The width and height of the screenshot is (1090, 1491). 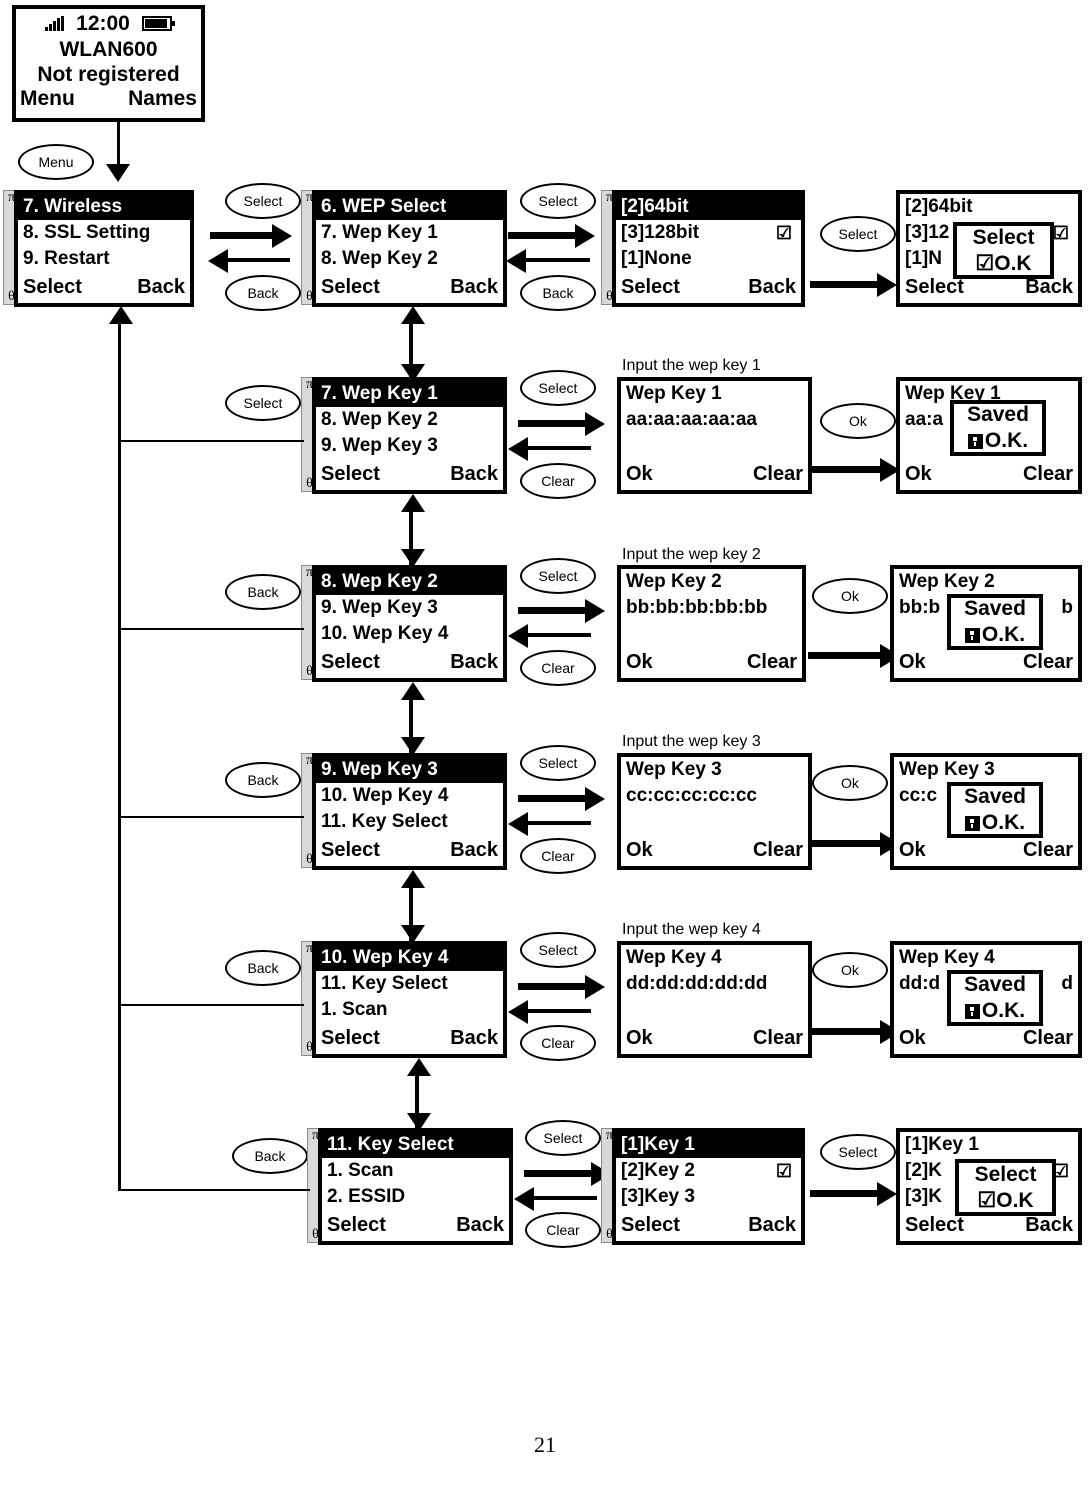 I want to click on menu-row: 9. Restart, so click(x=104, y=259).